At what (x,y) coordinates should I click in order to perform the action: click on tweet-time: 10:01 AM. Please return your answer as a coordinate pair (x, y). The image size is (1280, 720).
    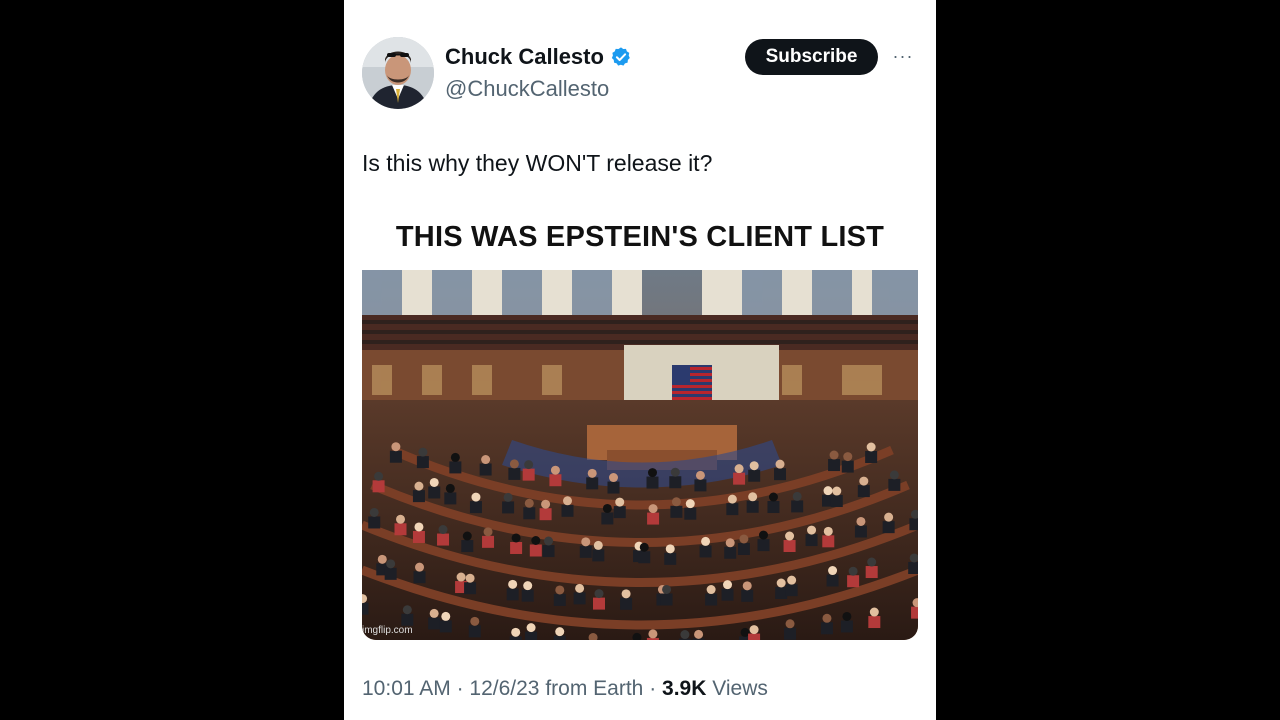
    Looking at the image, I should click on (406, 688).